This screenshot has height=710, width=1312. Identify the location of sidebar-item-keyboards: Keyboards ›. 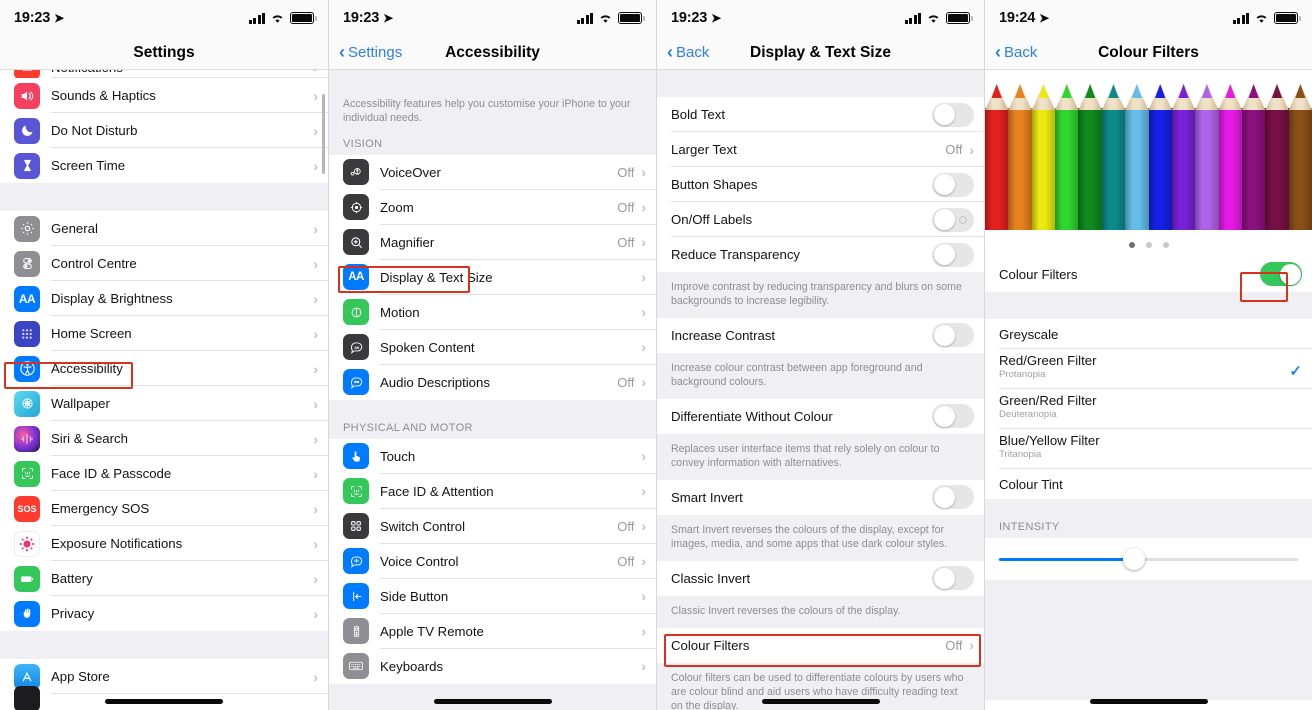
(492, 666).